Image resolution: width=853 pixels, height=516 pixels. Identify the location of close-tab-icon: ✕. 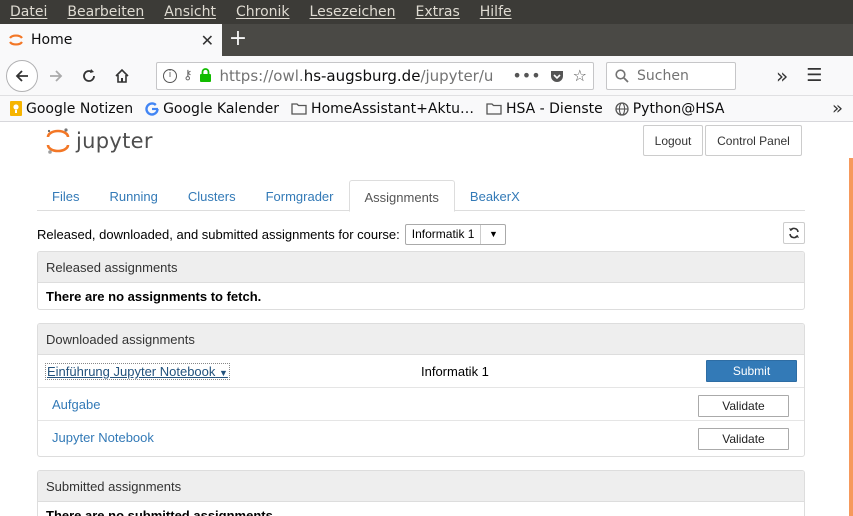
(207, 40).